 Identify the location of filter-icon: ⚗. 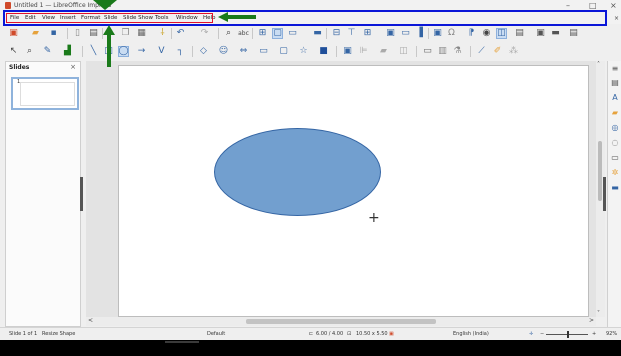
(457, 51).